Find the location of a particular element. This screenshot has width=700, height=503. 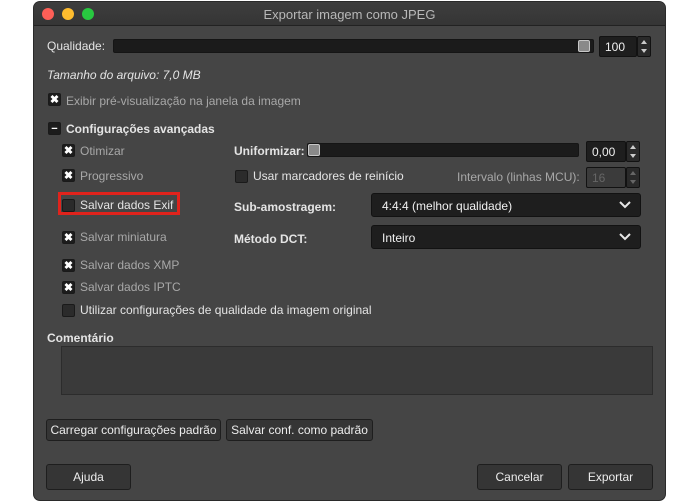

interval-label: Intervalo (linhas MCU): is located at coordinates (518, 177).